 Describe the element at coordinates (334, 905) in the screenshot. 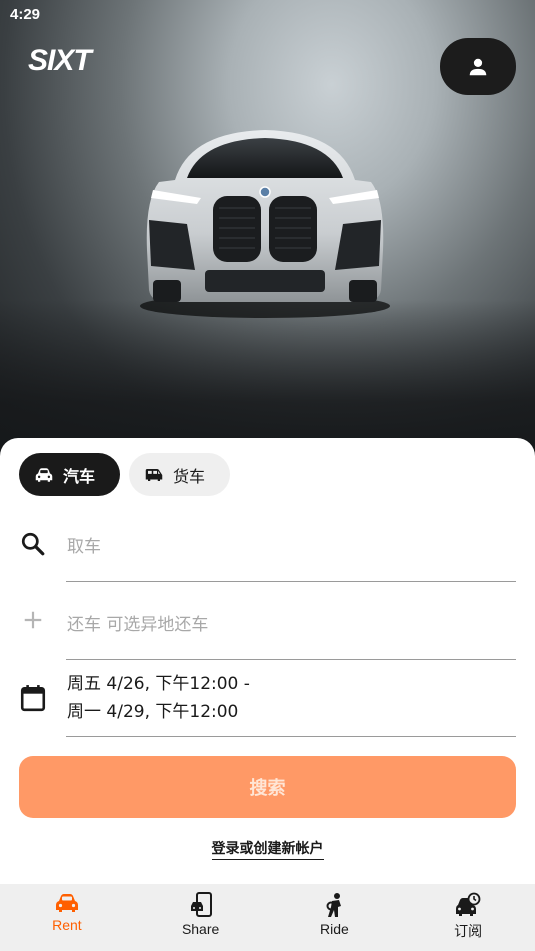

I see `chauffeur-icon` at that location.